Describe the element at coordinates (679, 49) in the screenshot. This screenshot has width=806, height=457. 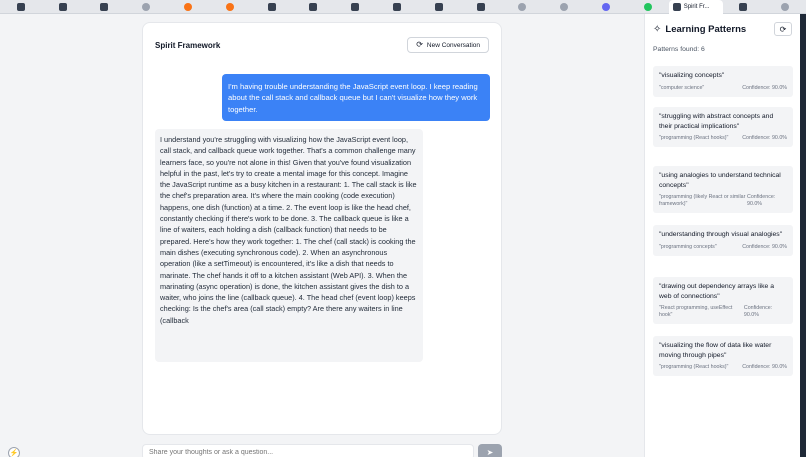
I see `patterns-count: Patterns found: 6` at that location.